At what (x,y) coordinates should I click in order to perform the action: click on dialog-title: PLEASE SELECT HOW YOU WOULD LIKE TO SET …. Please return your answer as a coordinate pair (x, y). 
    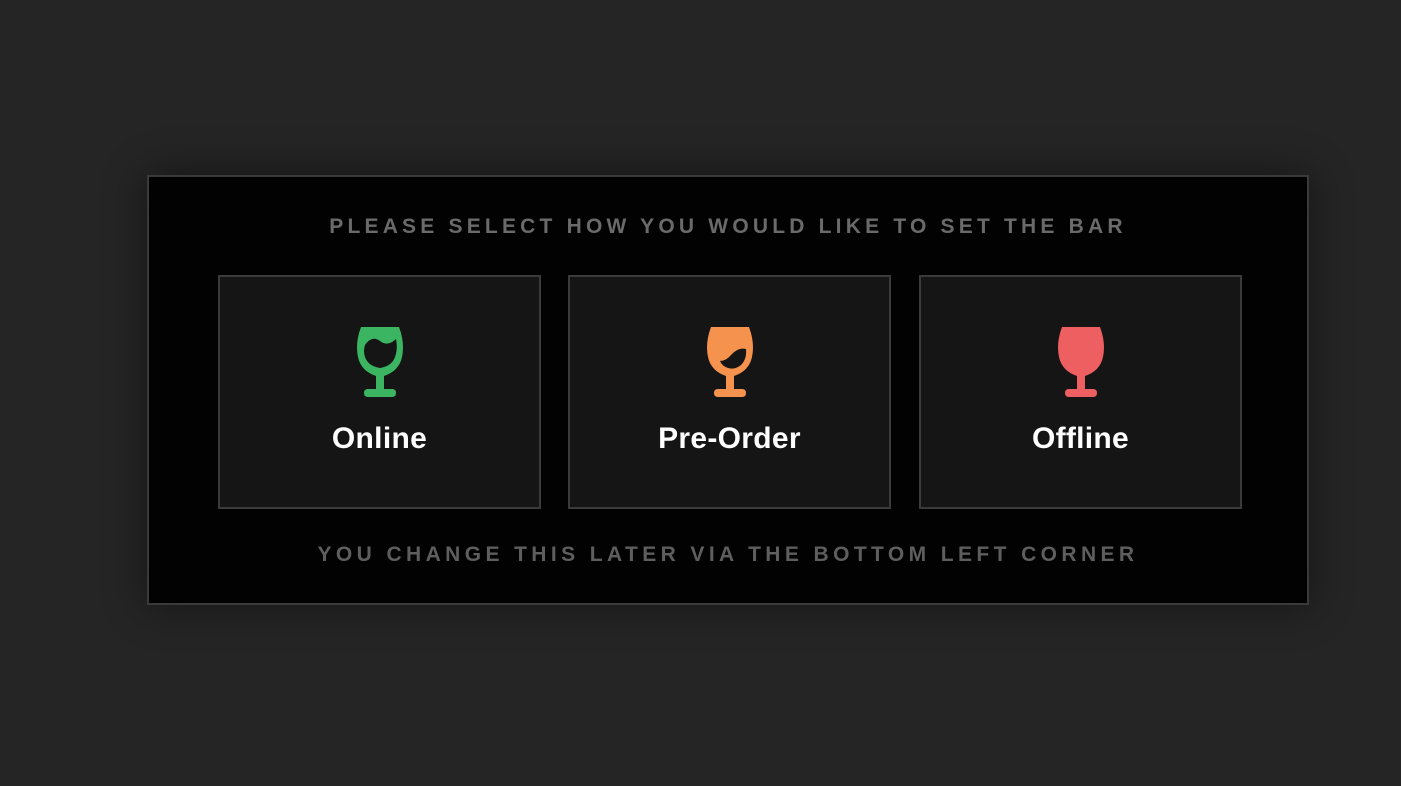
    Looking at the image, I should click on (728, 226).